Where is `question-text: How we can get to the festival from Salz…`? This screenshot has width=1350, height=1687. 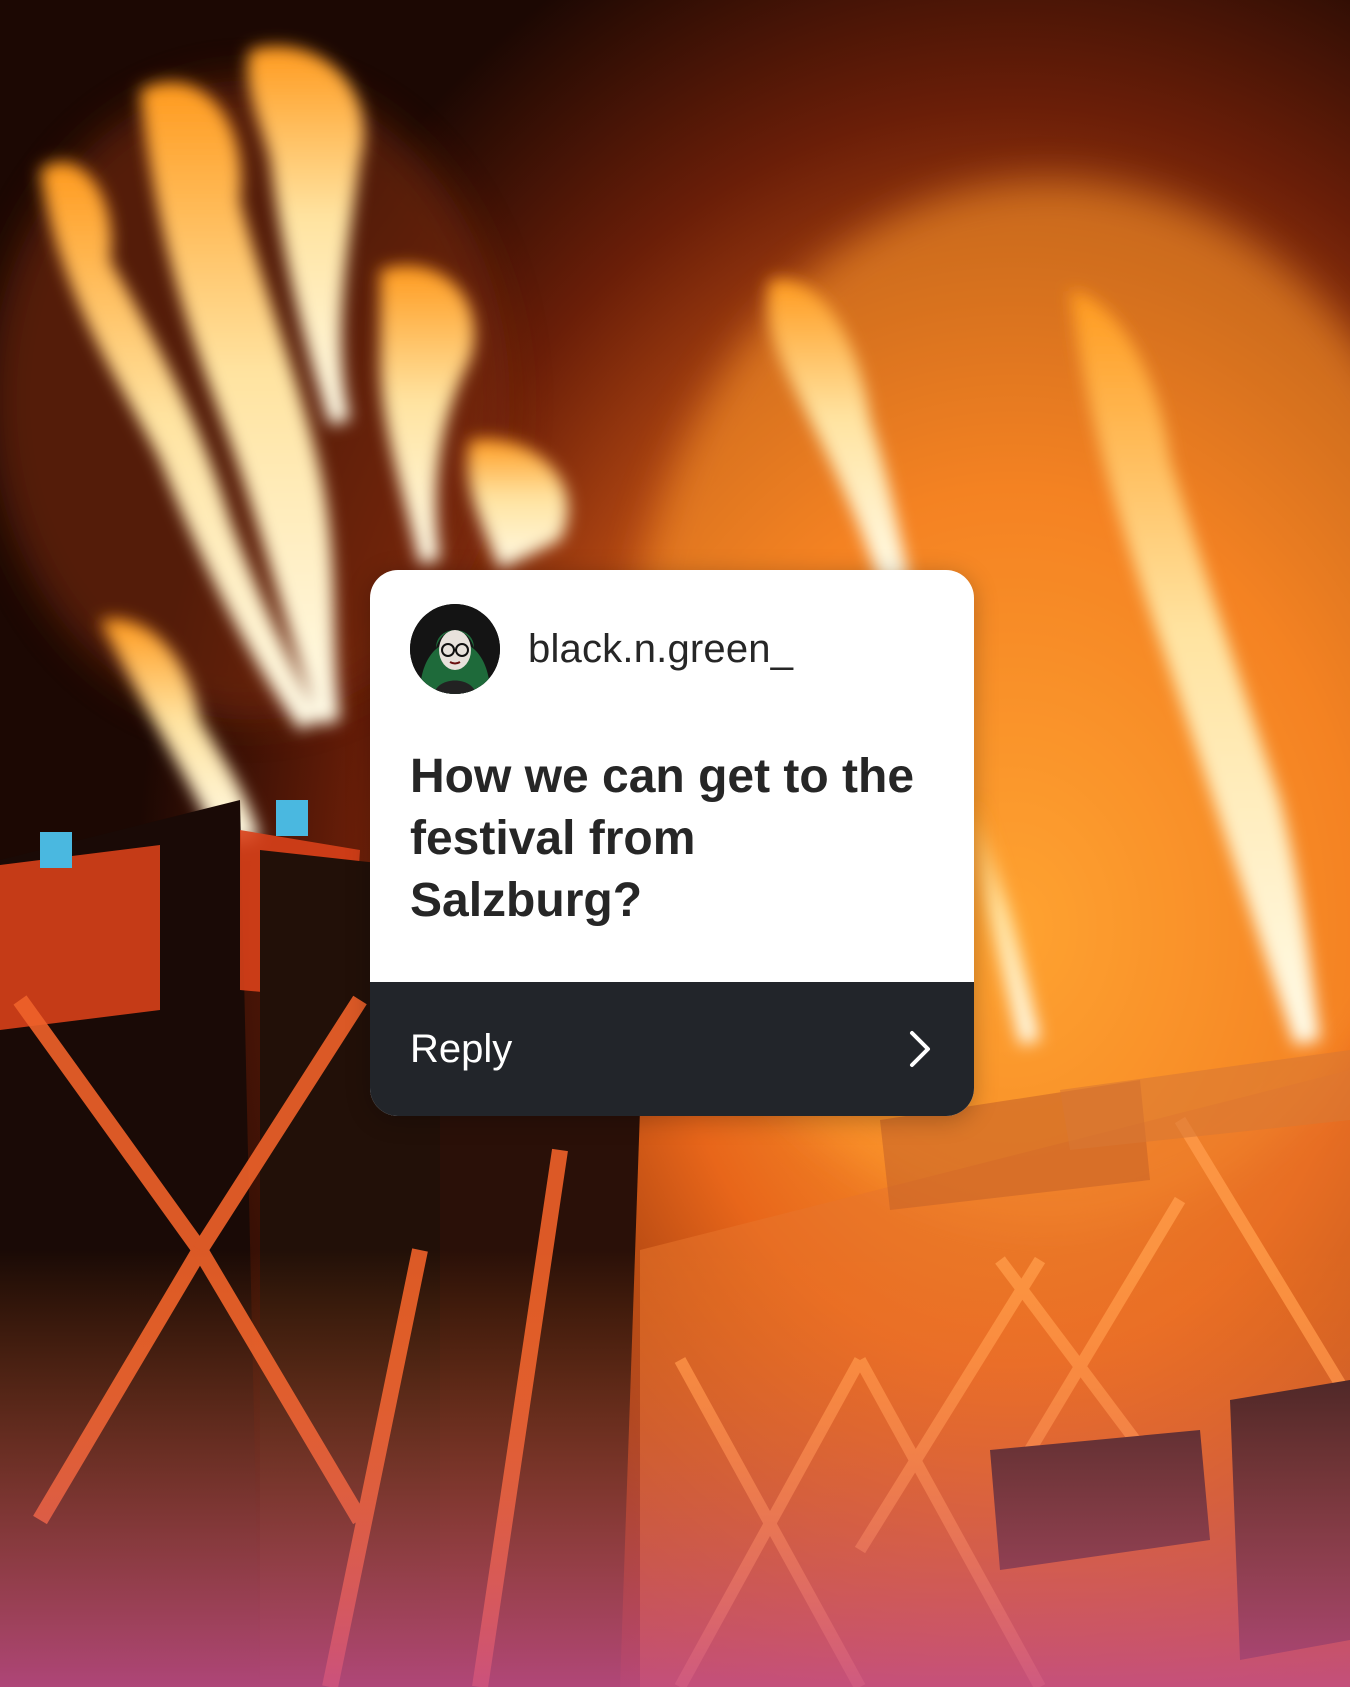 question-text: How we can get to the festival from Salz… is located at coordinates (662, 838).